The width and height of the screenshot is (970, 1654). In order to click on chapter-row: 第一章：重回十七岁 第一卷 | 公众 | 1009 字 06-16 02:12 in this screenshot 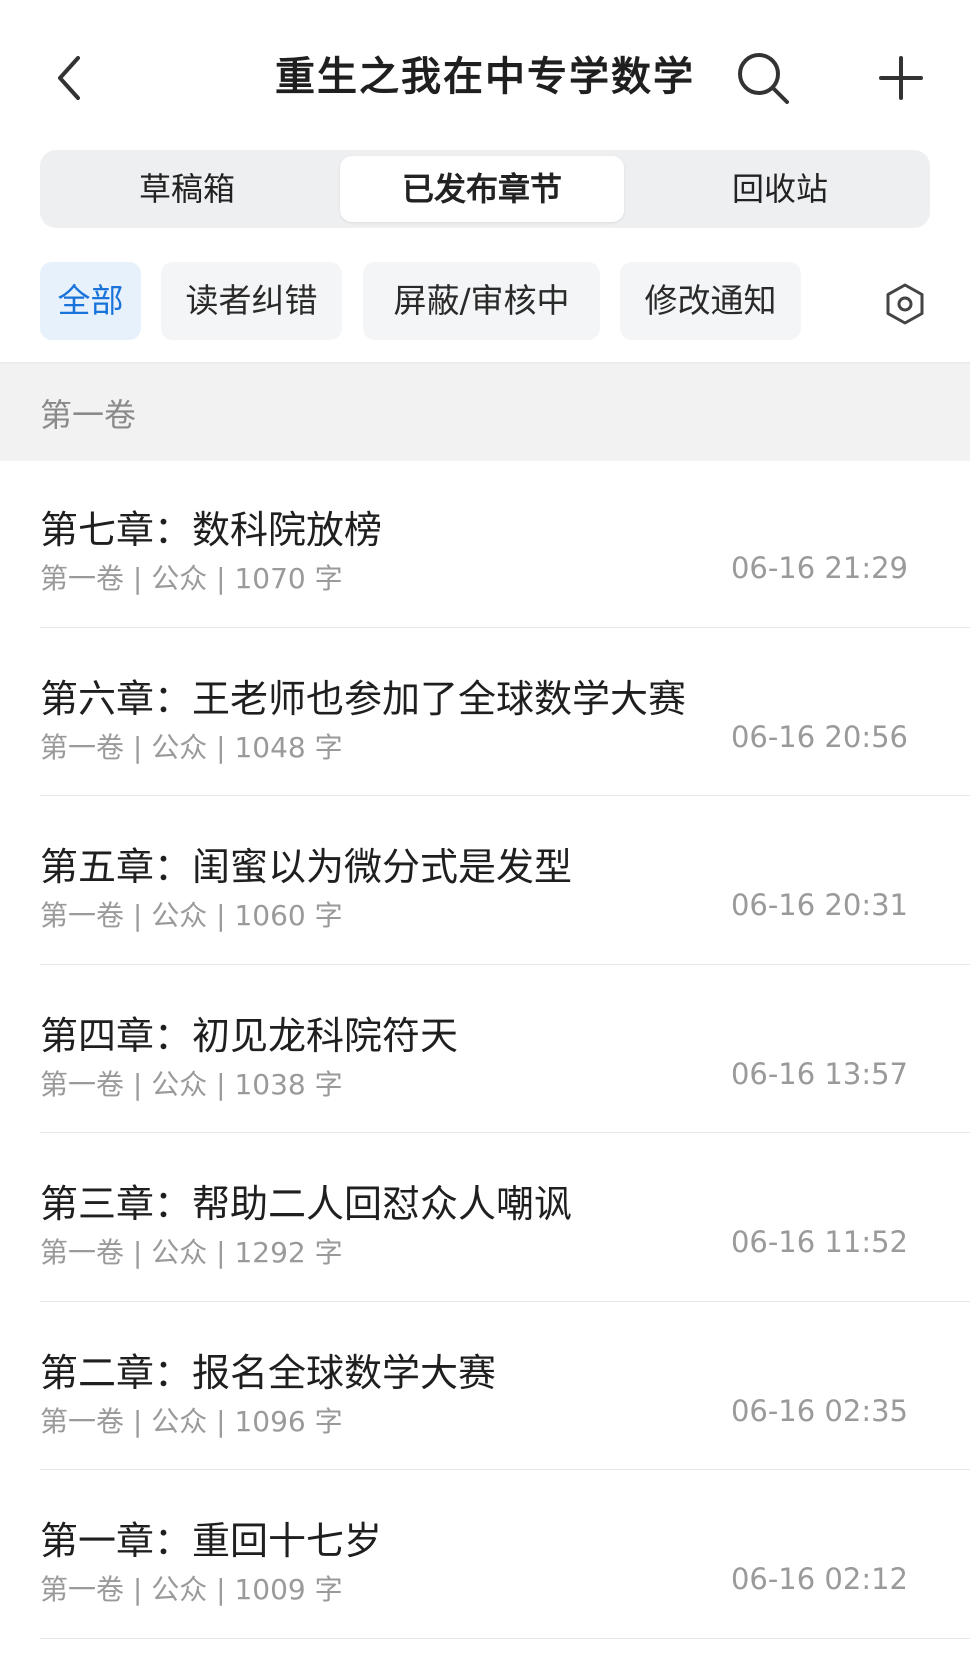, I will do `click(485, 1554)`.